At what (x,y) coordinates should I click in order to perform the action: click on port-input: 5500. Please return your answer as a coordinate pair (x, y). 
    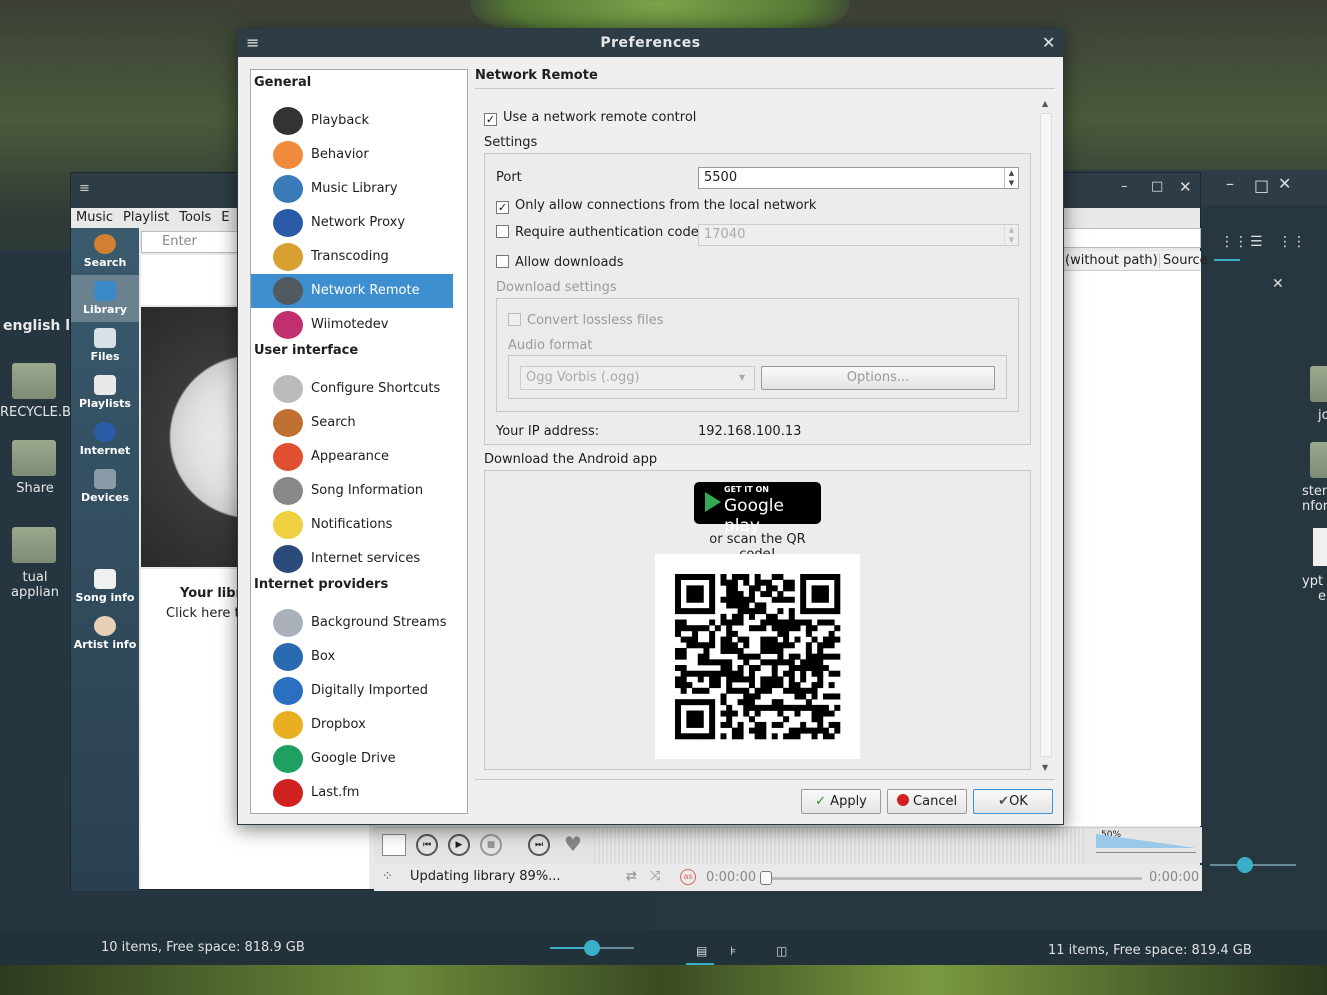
    Looking at the image, I should click on (858, 178).